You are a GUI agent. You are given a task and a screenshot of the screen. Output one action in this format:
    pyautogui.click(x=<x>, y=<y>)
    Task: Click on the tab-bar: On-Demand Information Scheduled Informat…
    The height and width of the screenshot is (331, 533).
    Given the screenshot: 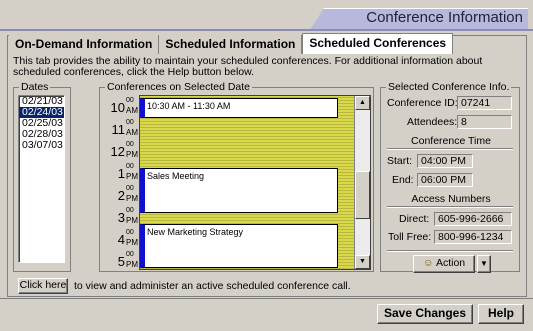 What is the action you would take?
    pyautogui.click(x=231, y=44)
    